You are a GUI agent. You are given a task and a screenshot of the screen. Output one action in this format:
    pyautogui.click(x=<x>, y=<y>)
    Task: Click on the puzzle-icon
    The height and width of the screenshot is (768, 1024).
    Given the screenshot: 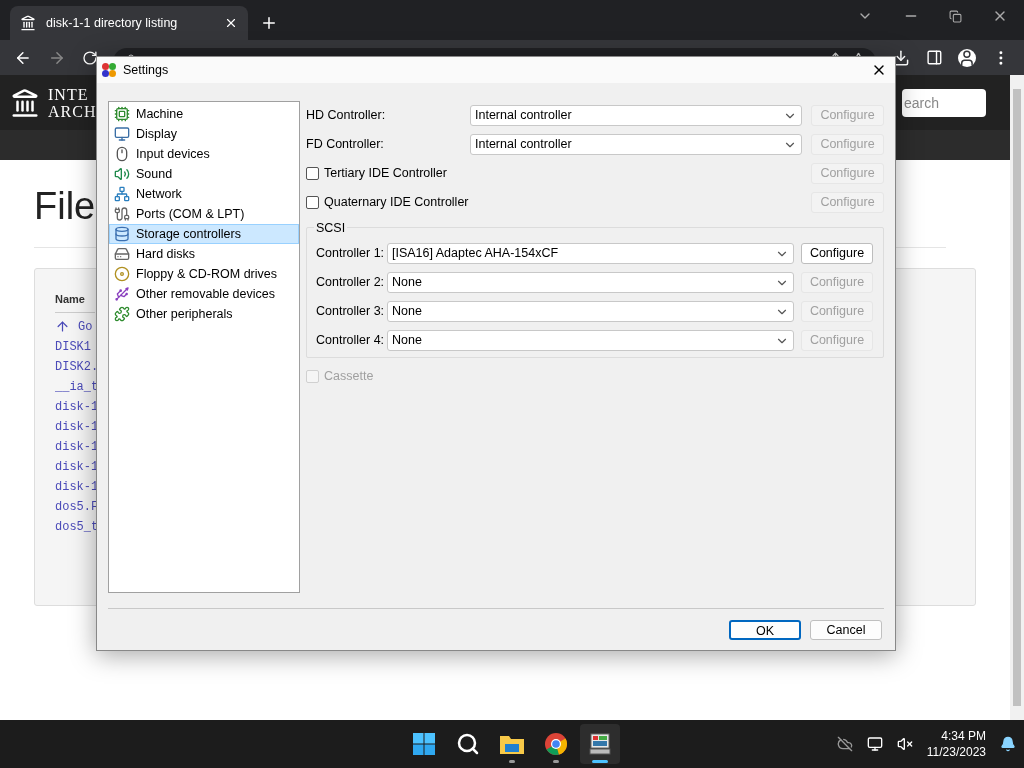 What is the action you would take?
    pyautogui.click(x=122, y=314)
    